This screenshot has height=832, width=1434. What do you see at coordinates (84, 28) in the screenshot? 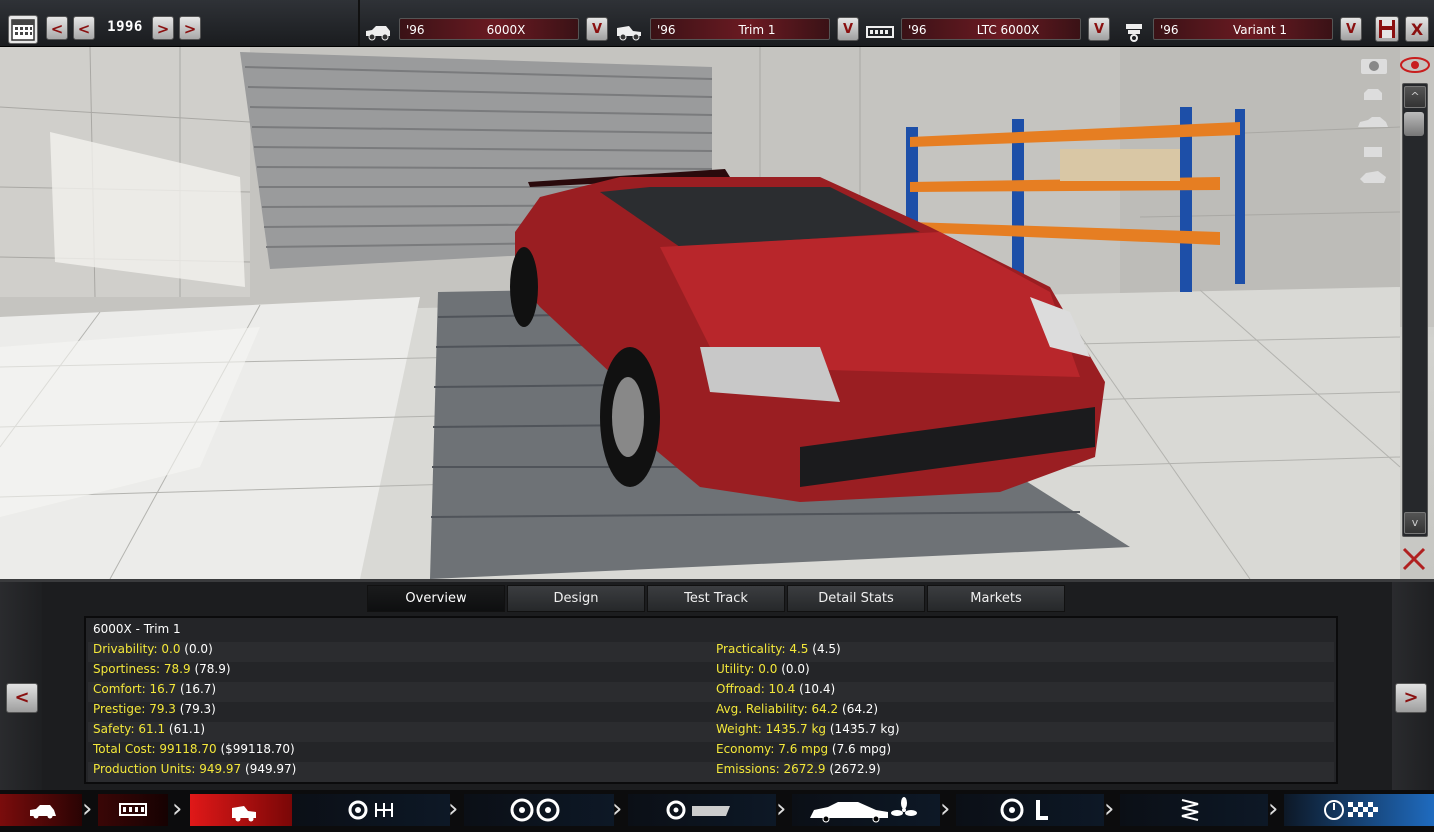
I see `year-prev-button: <` at bounding box center [84, 28].